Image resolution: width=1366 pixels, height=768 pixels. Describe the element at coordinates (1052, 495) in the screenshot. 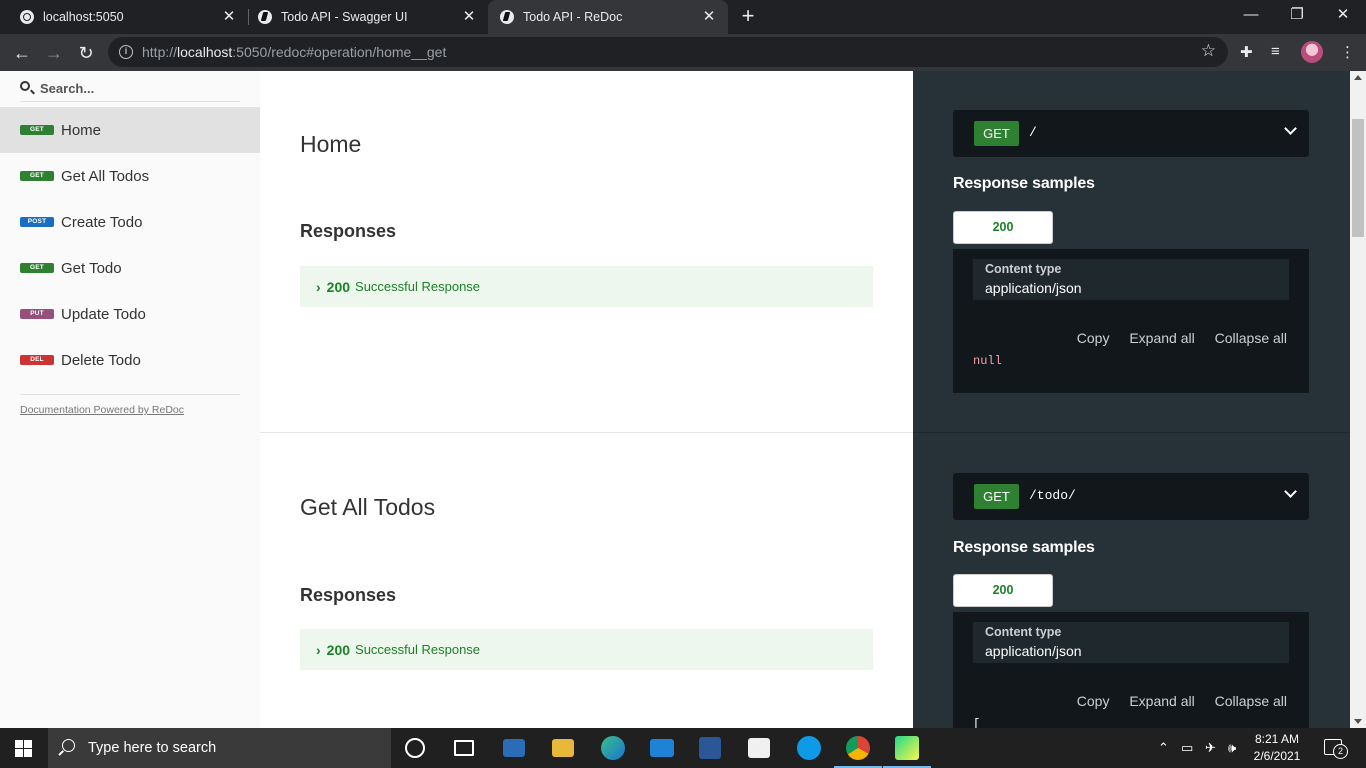

I see `endpoint-path: /todo/` at that location.